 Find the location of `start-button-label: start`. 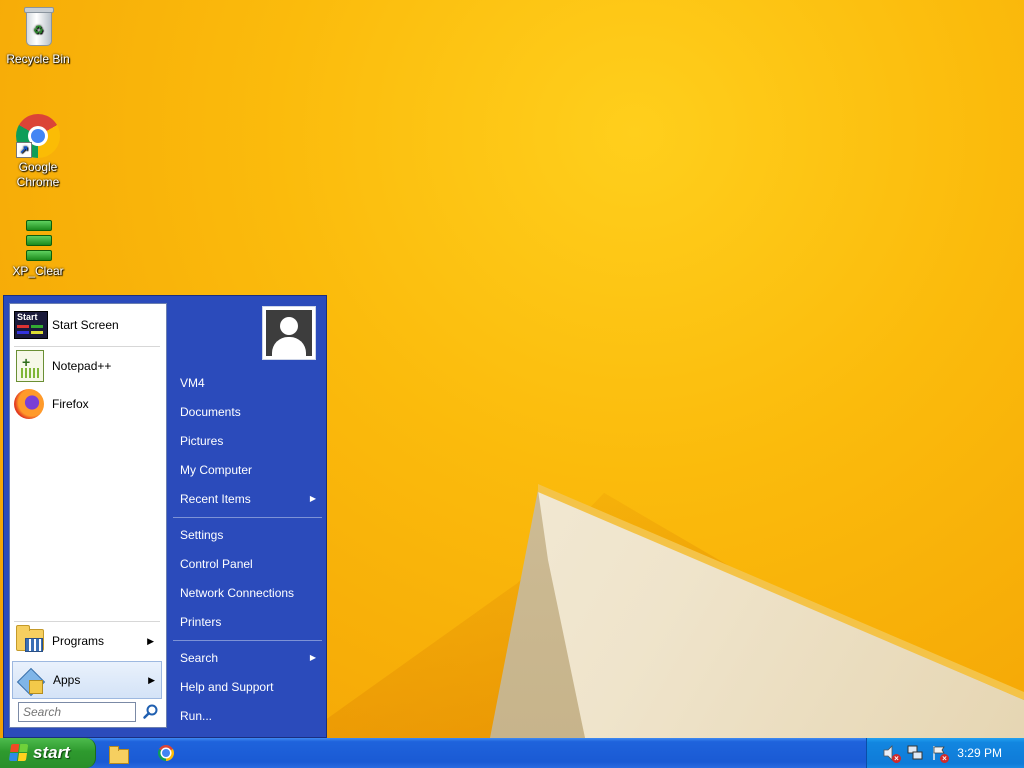

start-button-label: start is located at coordinates (51, 752).